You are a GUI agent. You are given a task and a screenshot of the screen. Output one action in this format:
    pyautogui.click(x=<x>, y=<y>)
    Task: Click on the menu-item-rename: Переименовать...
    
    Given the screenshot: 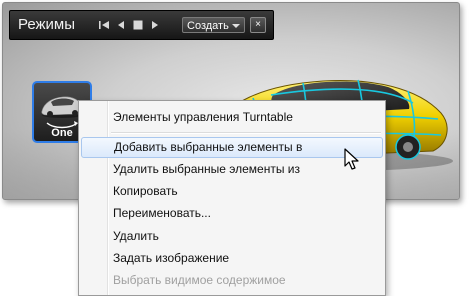 What is the action you would take?
    pyautogui.click(x=232, y=213)
    